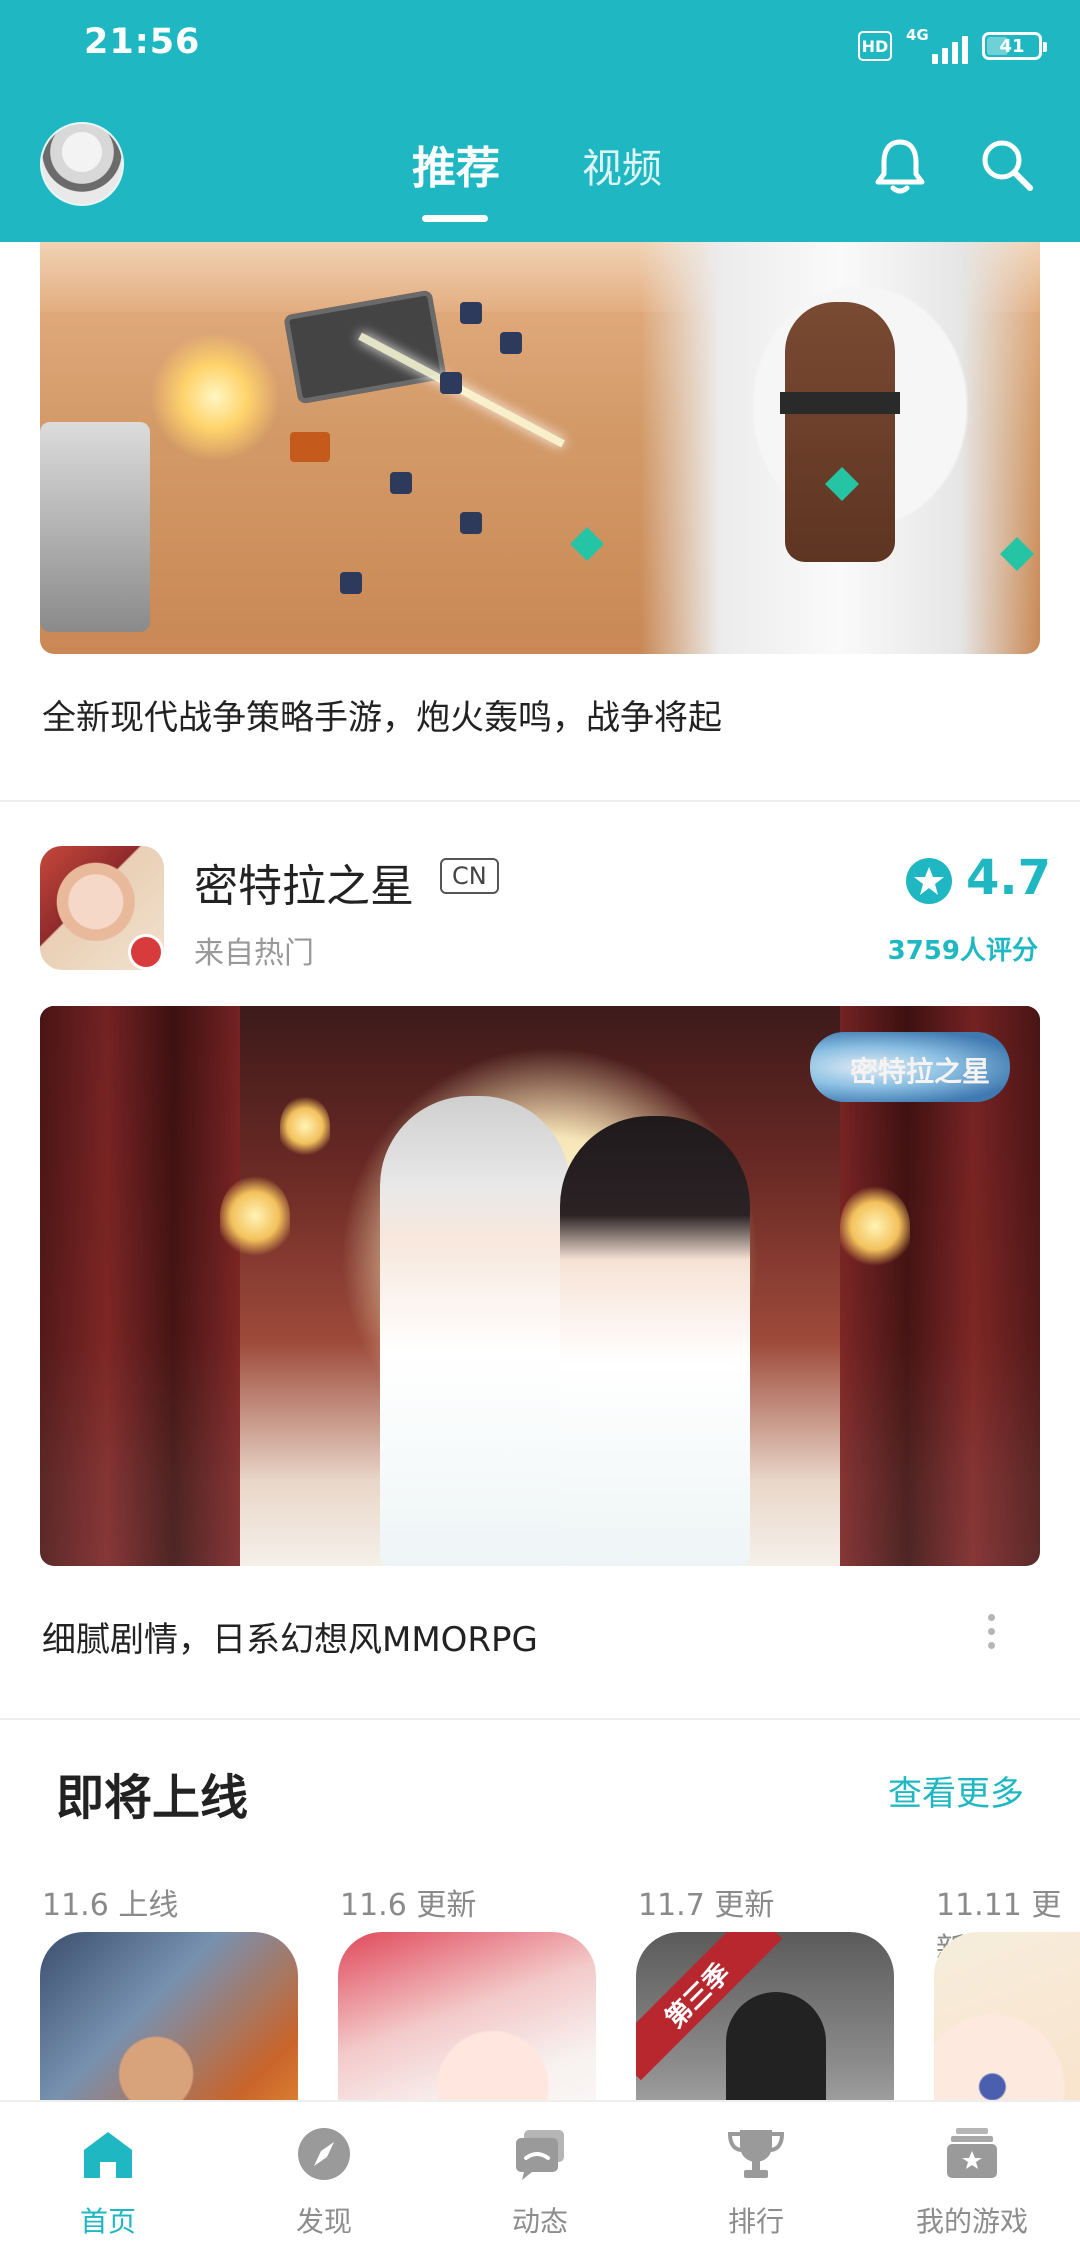 This screenshot has height=2250, width=1080. Describe the element at coordinates (107, 2221) in the screenshot. I see `nav-label: 首页` at that location.